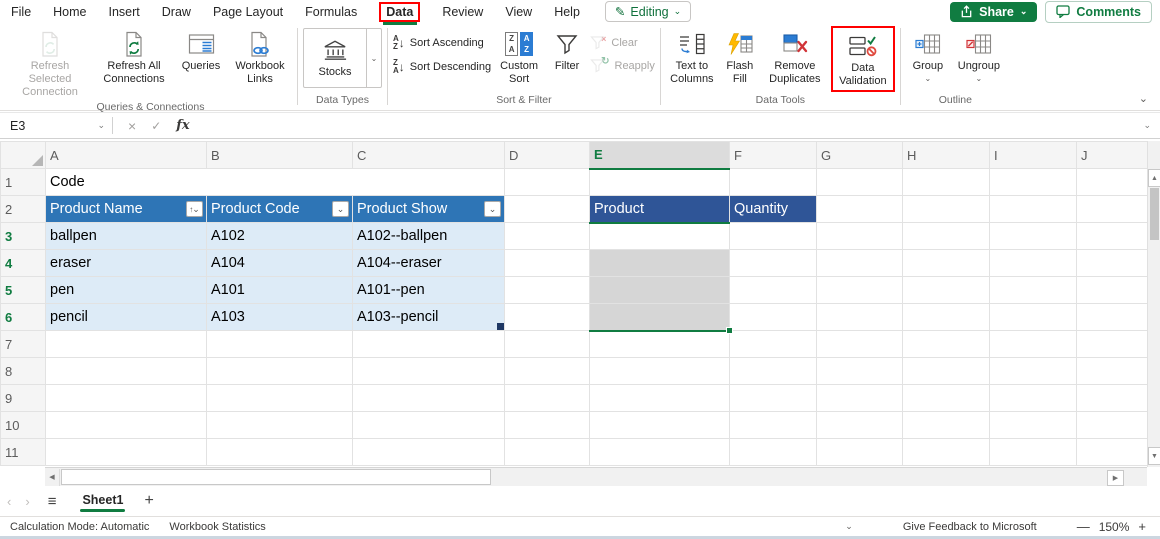 This screenshot has width=1160, height=539. Describe the element at coordinates (148, 501) in the screenshot. I see `add-sheet-button: +` at that location.